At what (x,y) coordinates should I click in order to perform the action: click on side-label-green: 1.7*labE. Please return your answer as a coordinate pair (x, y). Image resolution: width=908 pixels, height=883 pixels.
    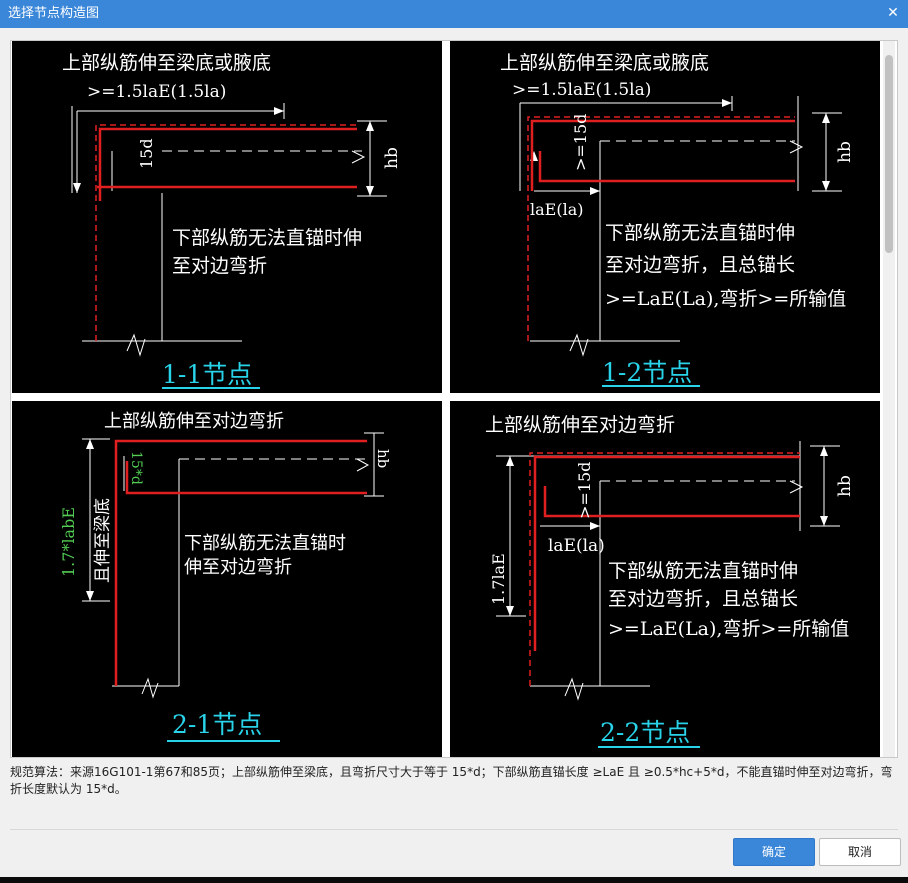
    Looking at the image, I should click on (68, 542).